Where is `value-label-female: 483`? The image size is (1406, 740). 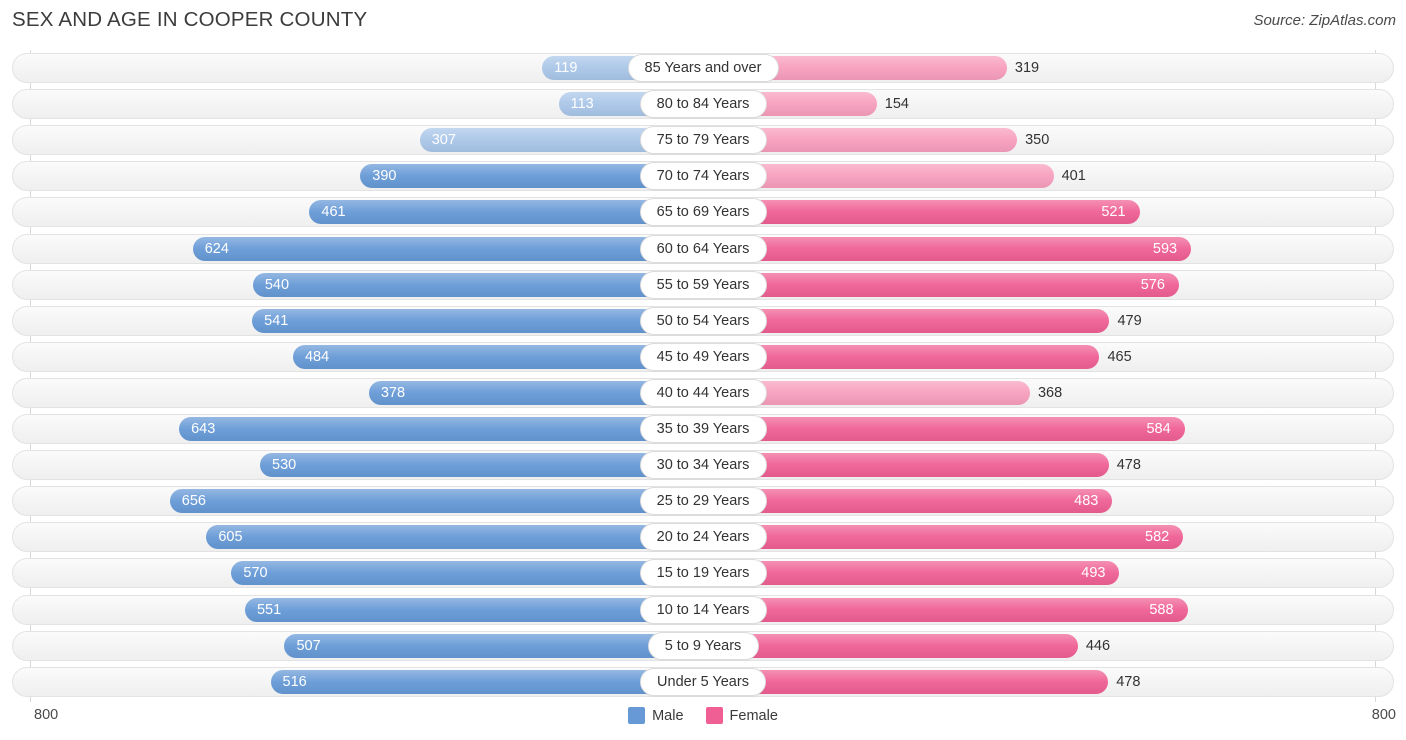 value-label-female: 483 is located at coordinates (1086, 501).